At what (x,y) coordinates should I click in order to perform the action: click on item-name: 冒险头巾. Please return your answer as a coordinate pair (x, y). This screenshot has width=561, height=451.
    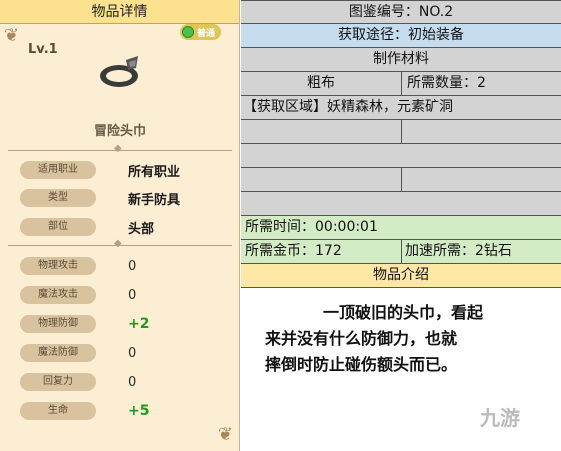
    Looking at the image, I should click on (119, 131).